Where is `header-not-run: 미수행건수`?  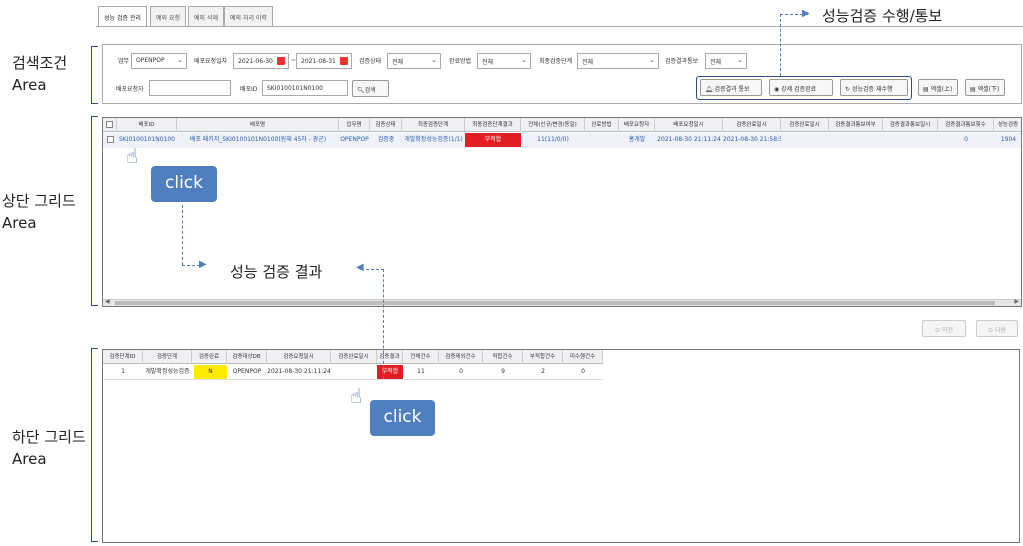 header-not-run: 미수행건수 is located at coordinates (583, 357).